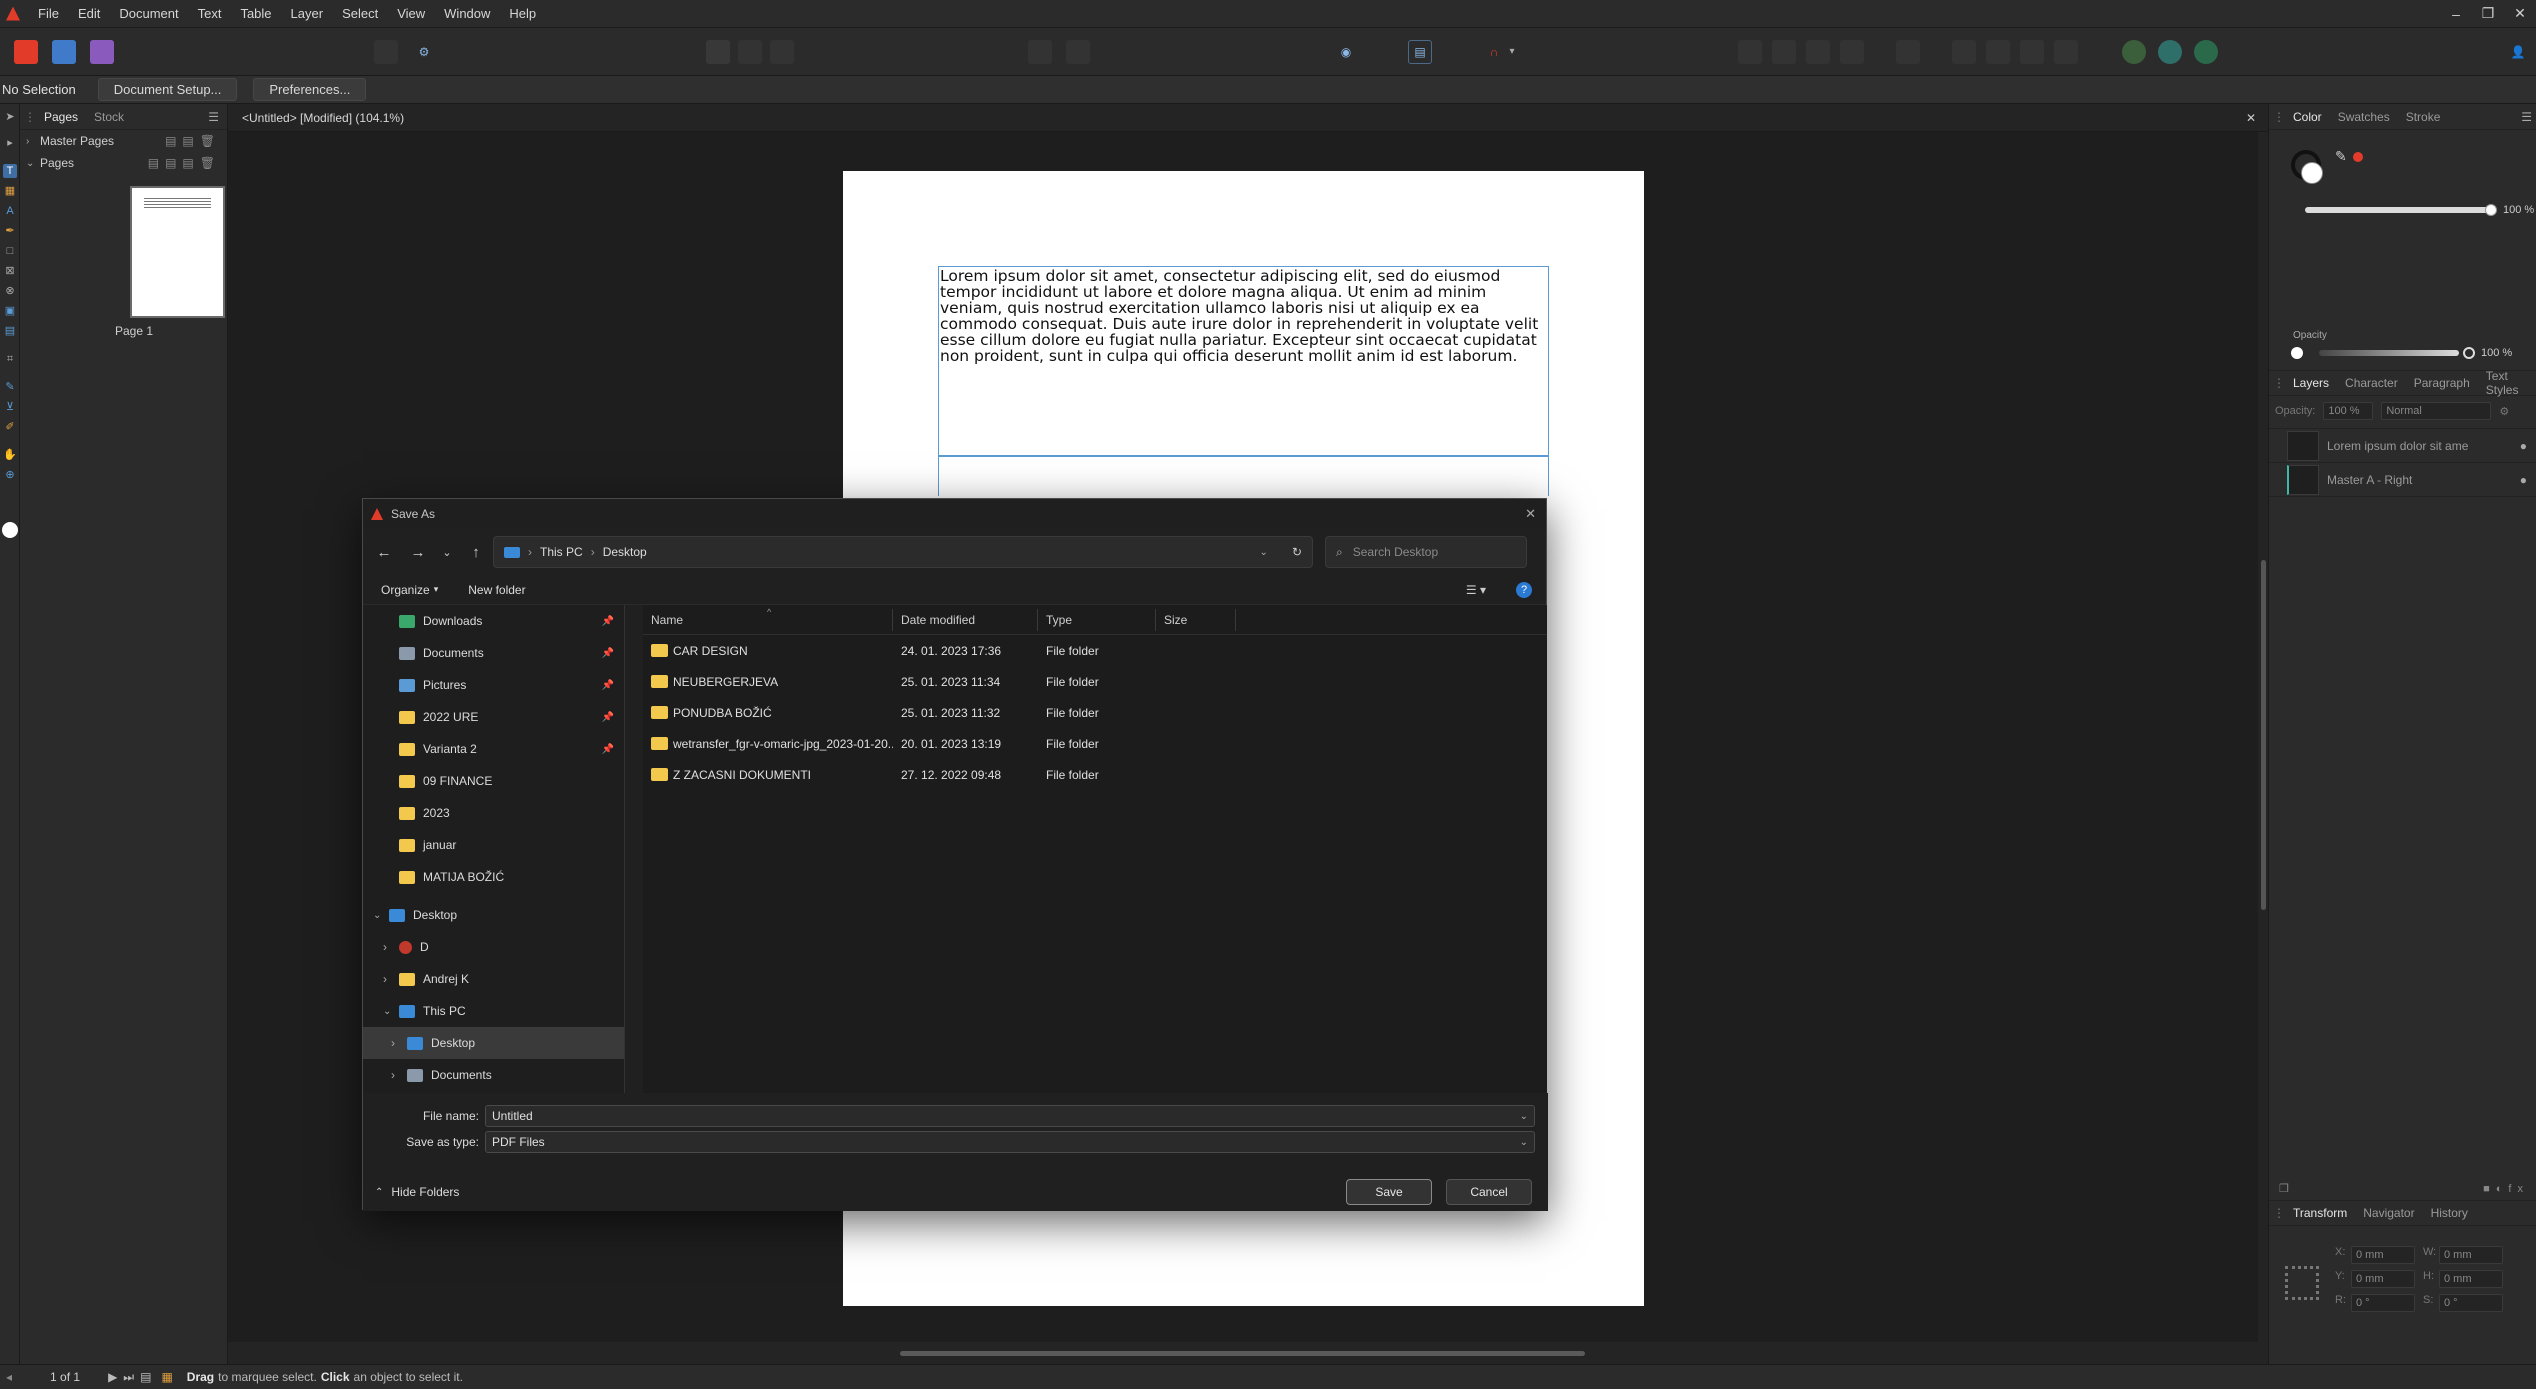 This screenshot has width=2536, height=1389. Describe the element at coordinates (1040, 51) in the screenshot. I see `insert-icon` at that location.